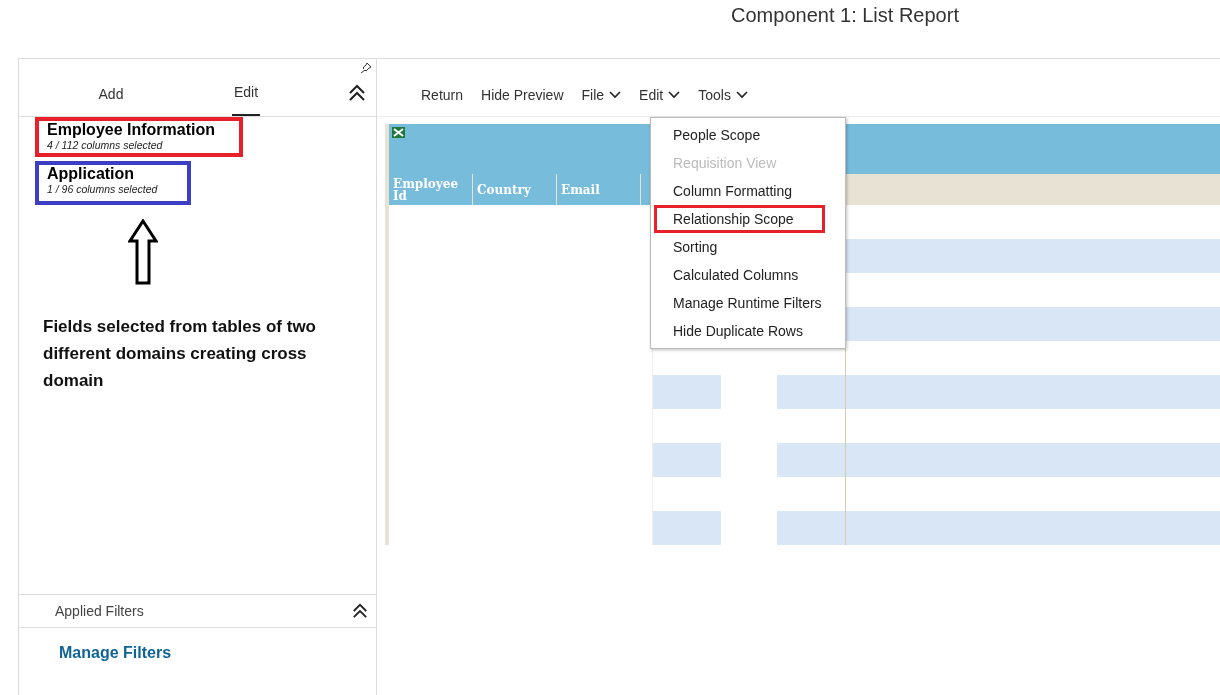 The image size is (1220, 695). What do you see at coordinates (723, 101) in the screenshot?
I see `toolbar-button: Tools` at bounding box center [723, 101].